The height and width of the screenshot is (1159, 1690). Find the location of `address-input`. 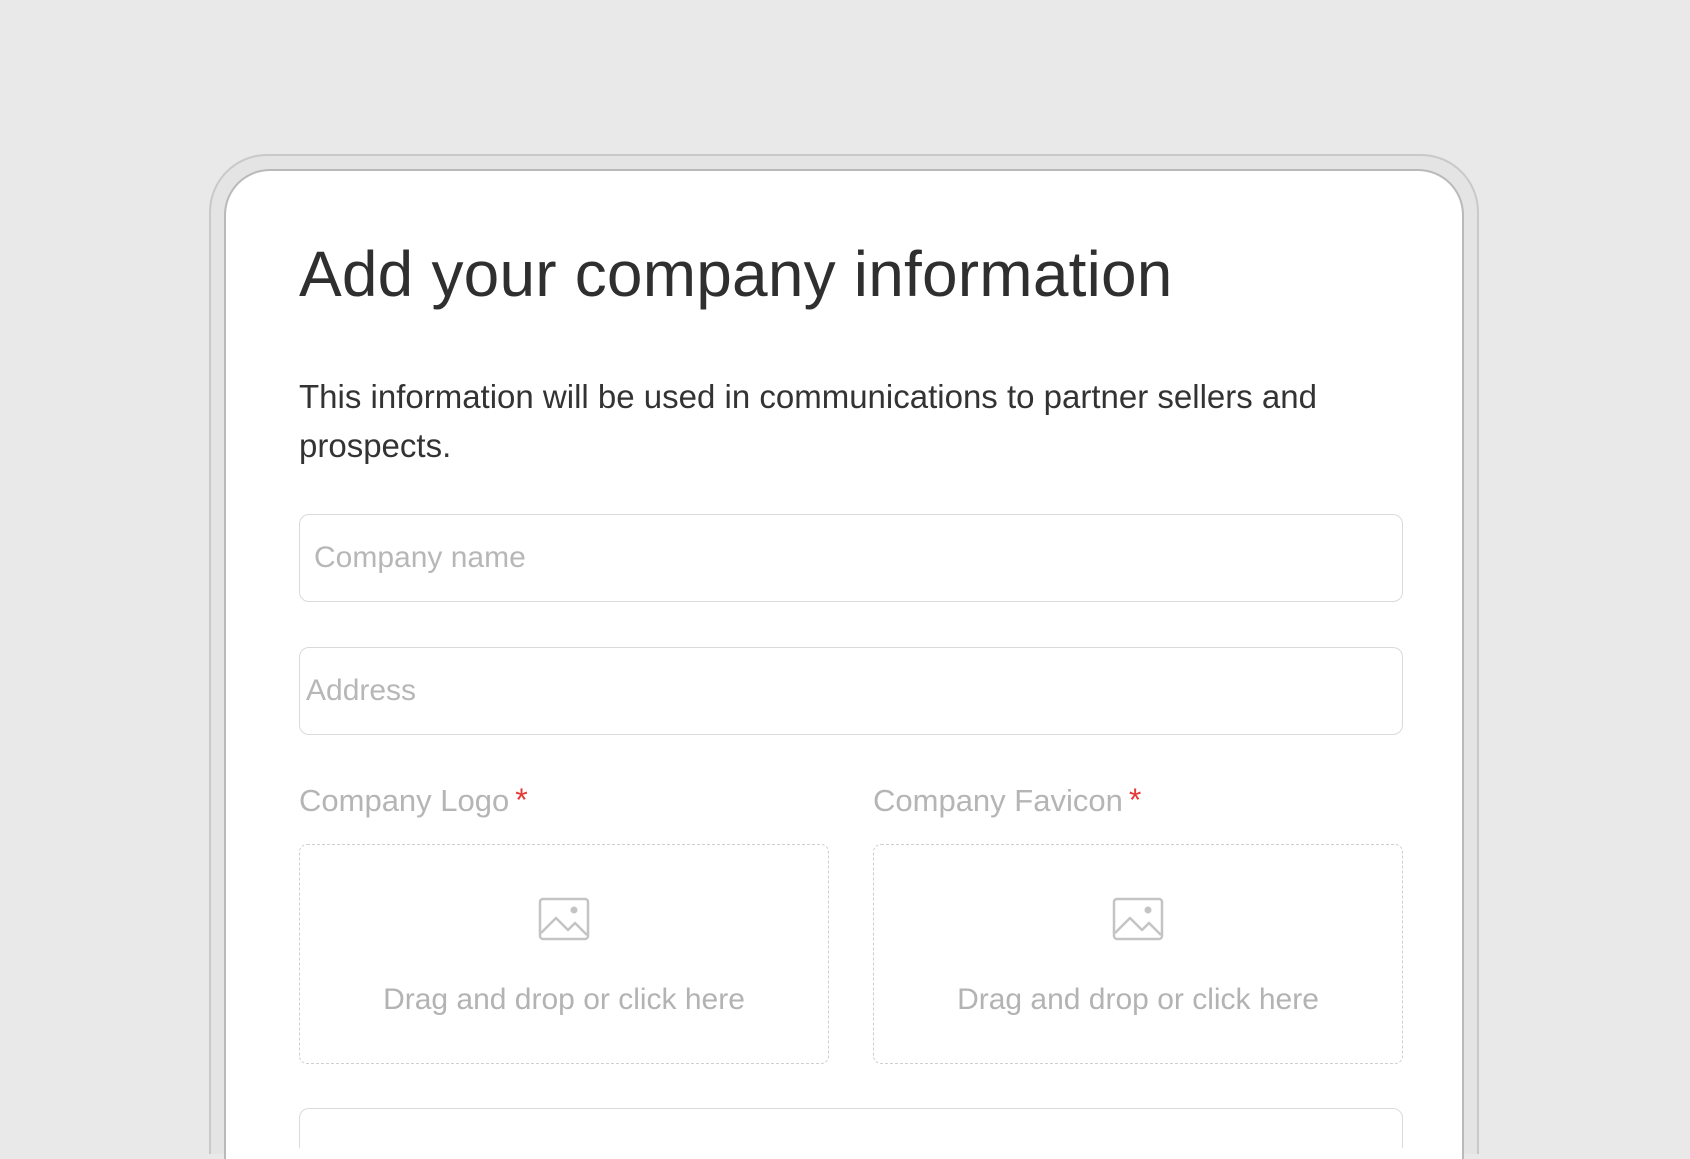

address-input is located at coordinates (851, 691).